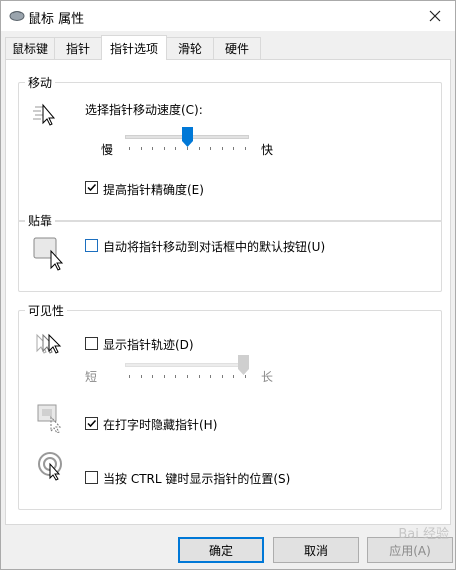 Image resolution: width=456 pixels, height=570 pixels. I want to click on speed-slider-thumb, so click(187, 138).